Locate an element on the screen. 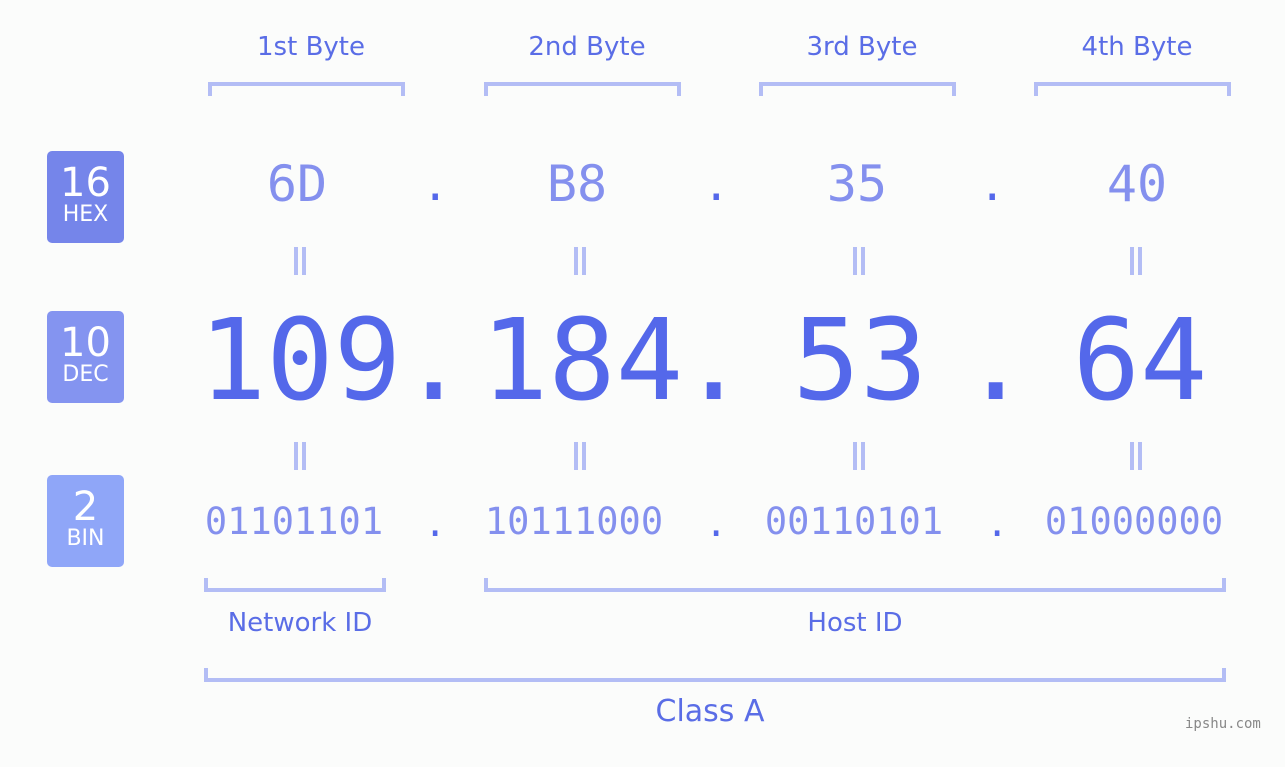 This screenshot has width=1285, height=767. hex-octet-4: 40 is located at coordinates (1137, 184).